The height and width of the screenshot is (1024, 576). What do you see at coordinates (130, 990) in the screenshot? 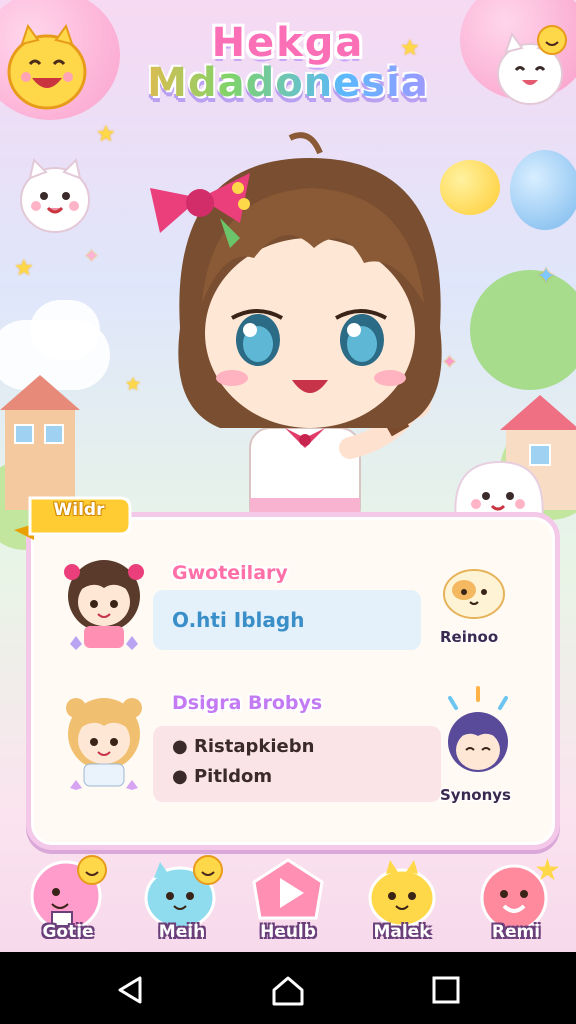
I see `back-icon` at bounding box center [130, 990].